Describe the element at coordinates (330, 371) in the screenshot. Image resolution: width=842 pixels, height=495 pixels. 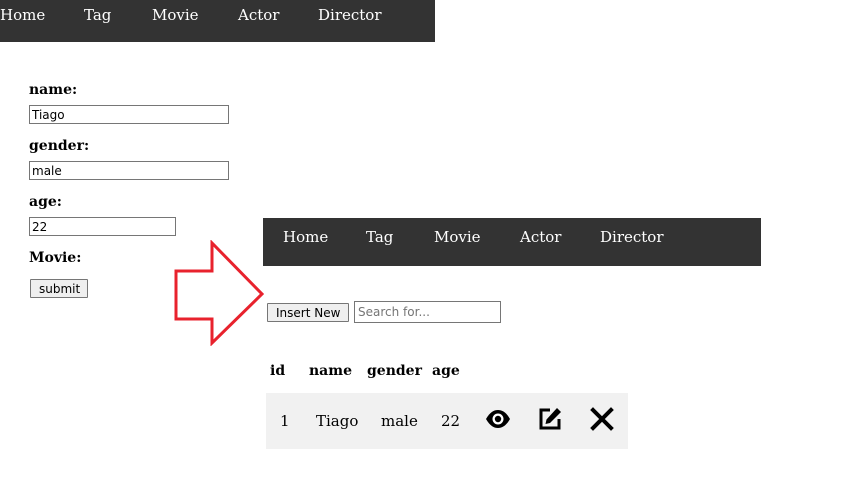
I see `column-header-name: name` at that location.